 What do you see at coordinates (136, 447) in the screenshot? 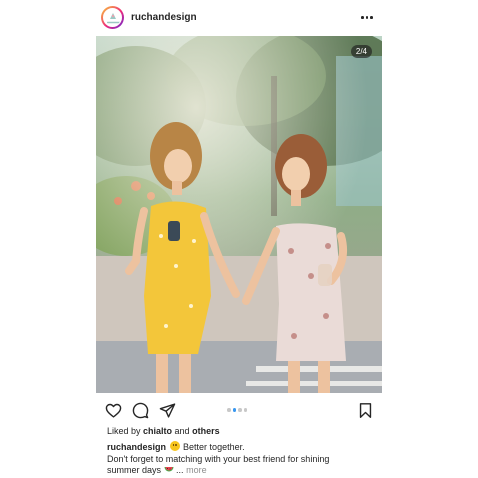
I see `caption-author: ruchandesign` at bounding box center [136, 447].